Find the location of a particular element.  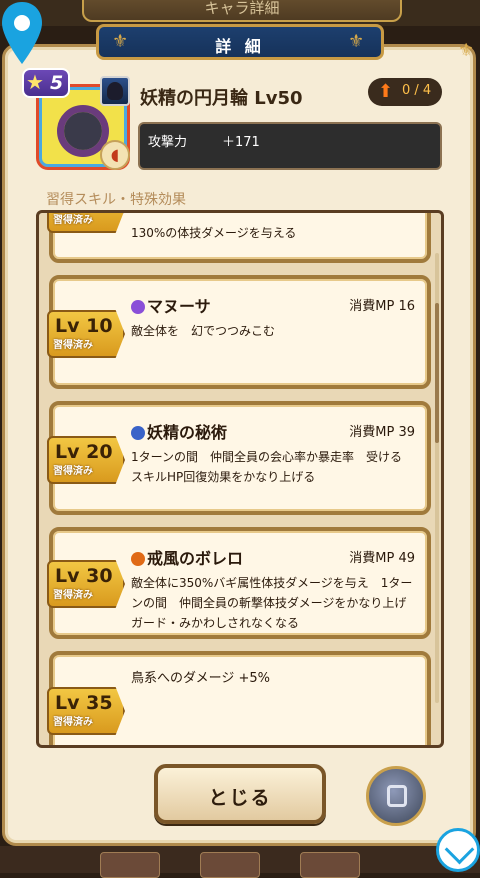

skill-level: Lv 10 is located at coordinates (84, 326).